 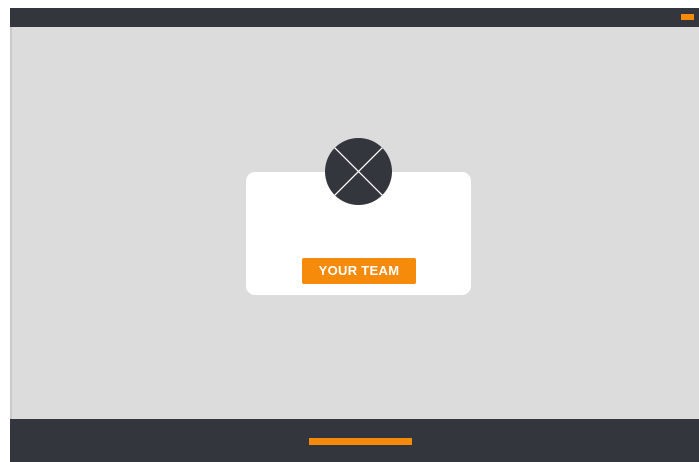 I want to click on menu-indicator, so click(x=687, y=17).